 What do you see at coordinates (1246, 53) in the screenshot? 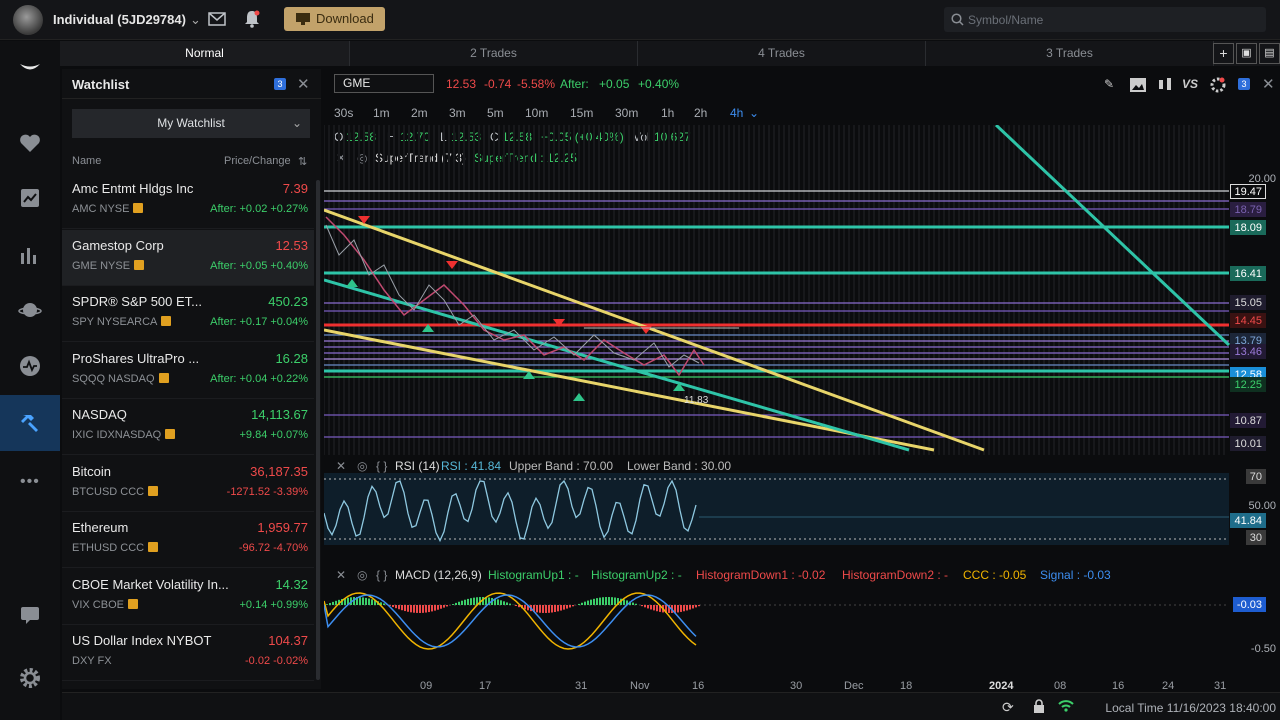
I see `save-layout-button: ▣` at bounding box center [1246, 53].